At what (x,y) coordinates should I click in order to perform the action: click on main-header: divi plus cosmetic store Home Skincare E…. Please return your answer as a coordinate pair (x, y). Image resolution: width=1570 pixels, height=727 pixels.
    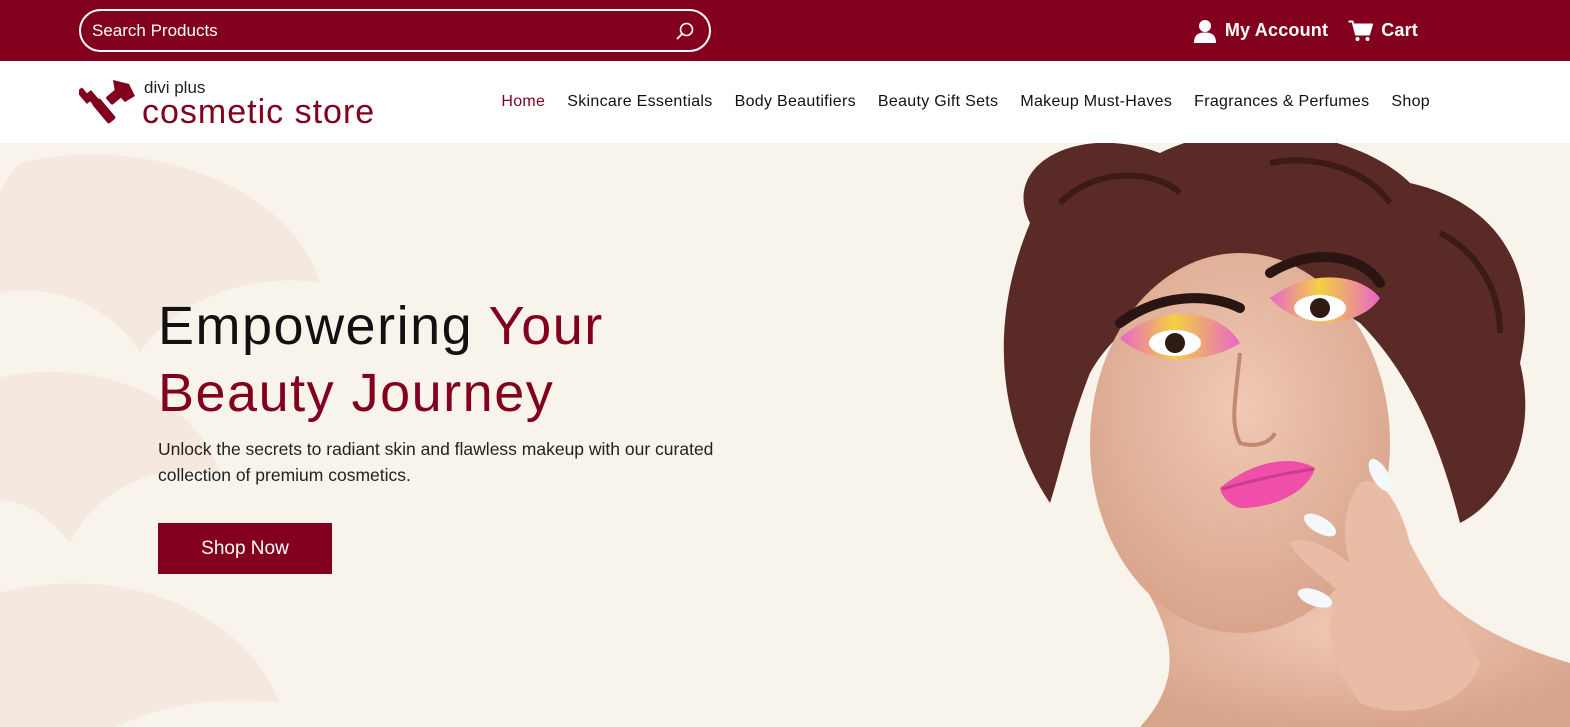
    Looking at the image, I should click on (785, 102).